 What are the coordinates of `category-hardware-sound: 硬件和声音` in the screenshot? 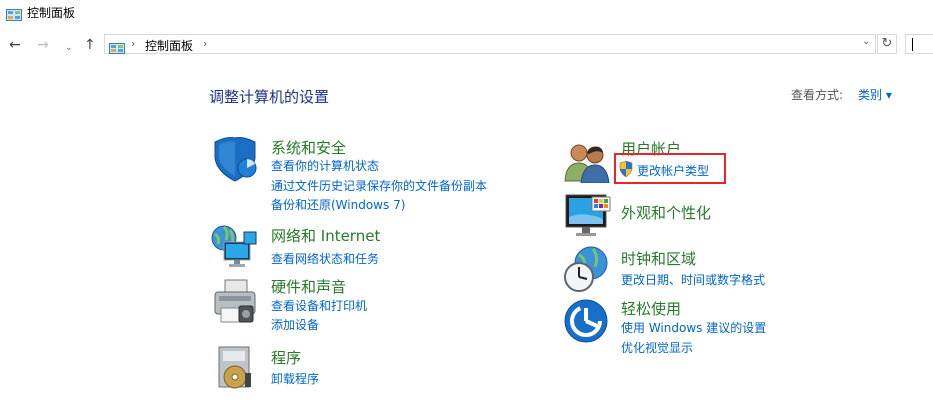 It's located at (308, 286).